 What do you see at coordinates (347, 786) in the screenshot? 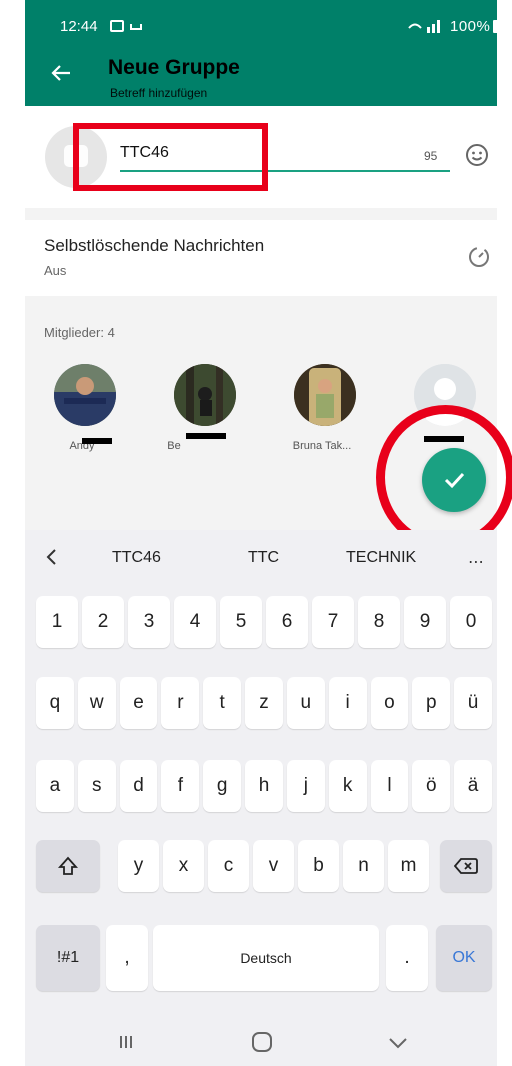
I see `key-k: k` at bounding box center [347, 786].